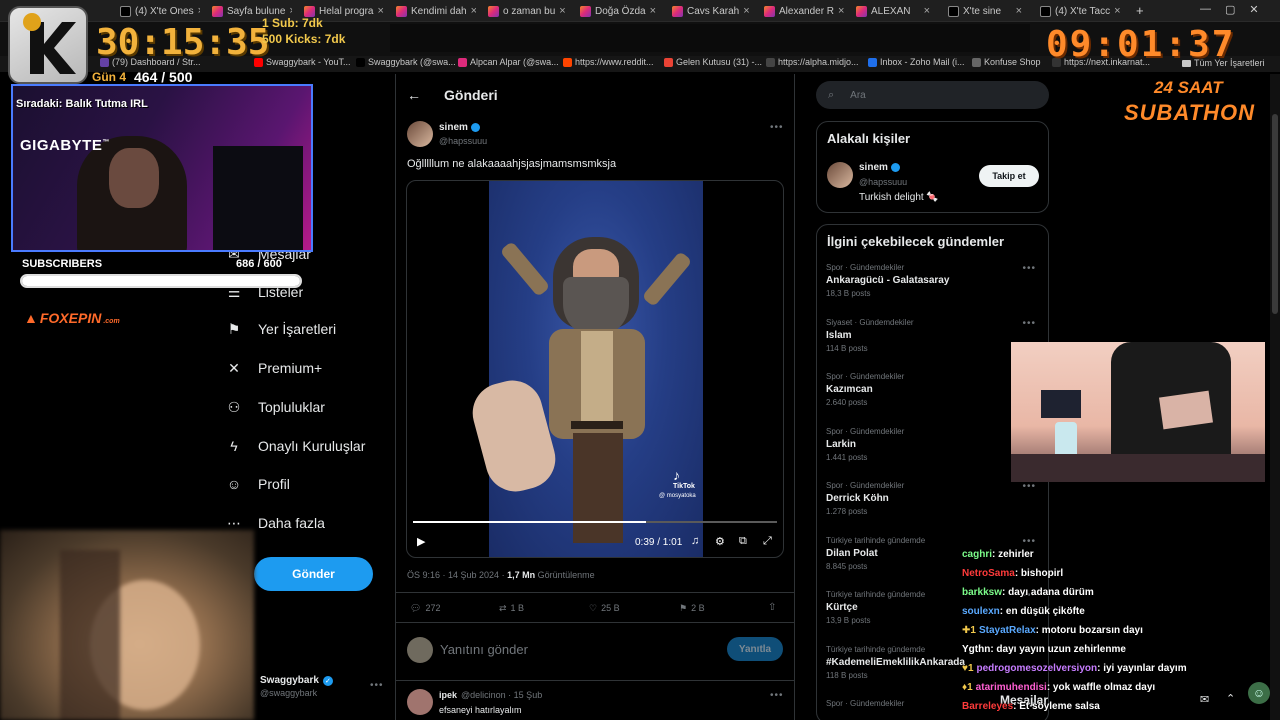  I want to click on chat-username: atarimuhendisi, so click(1011, 687).